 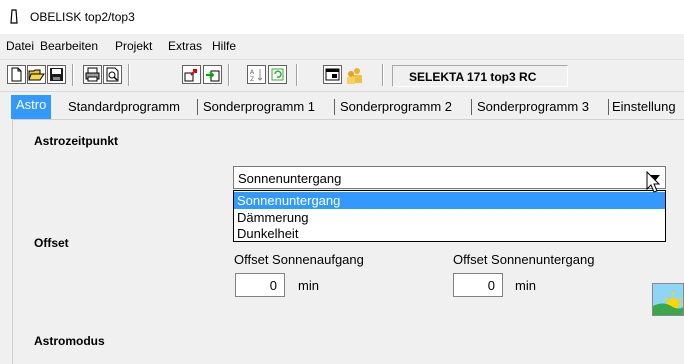 What do you see at coordinates (449, 200) in the screenshot?
I see `dropdown-option-sonnenuntergang: Sonnenuntergang` at bounding box center [449, 200].